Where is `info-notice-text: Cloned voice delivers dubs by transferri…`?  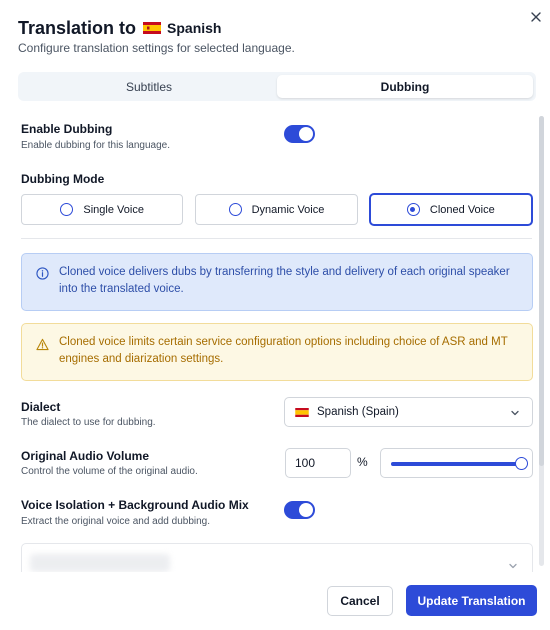
info-notice-text: Cloned voice delivers dubs by transferri… is located at coordinates (284, 280).